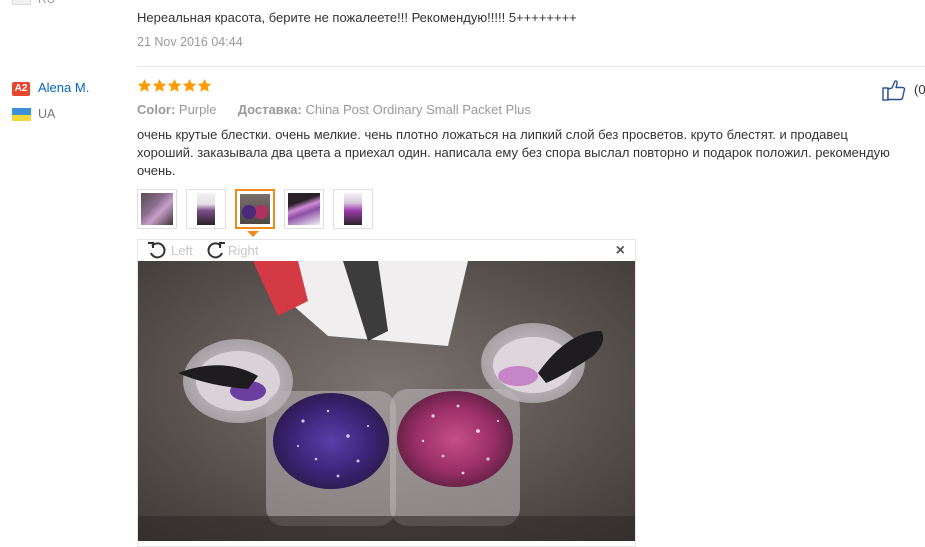 Image resolution: width=925 pixels, height=547 pixels. Describe the element at coordinates (243, 250) in the screenshot. I see `rotate-right-label: Right` at that location.